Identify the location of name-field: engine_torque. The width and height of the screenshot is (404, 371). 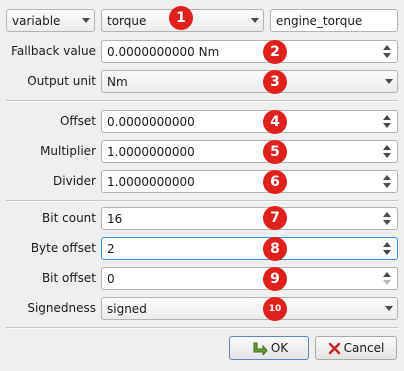
(334, 20).